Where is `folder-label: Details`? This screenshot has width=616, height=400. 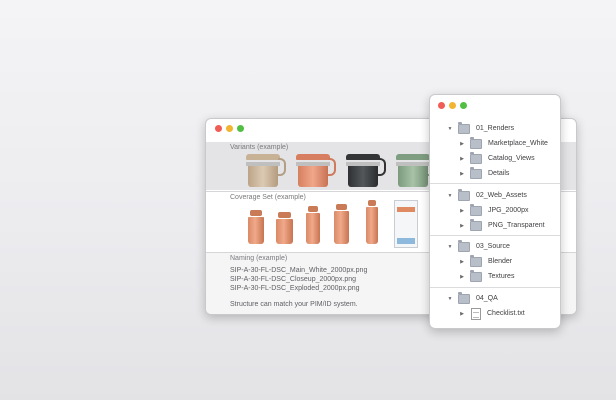
folder-label: Details is located at coordinates (499, 173).